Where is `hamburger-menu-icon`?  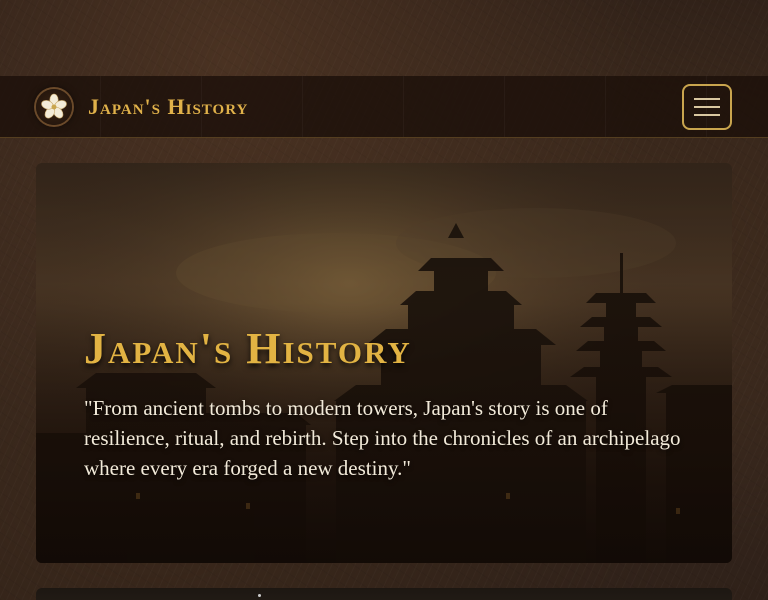
hamburger-menu-icon is located at coordinates (707, 107).